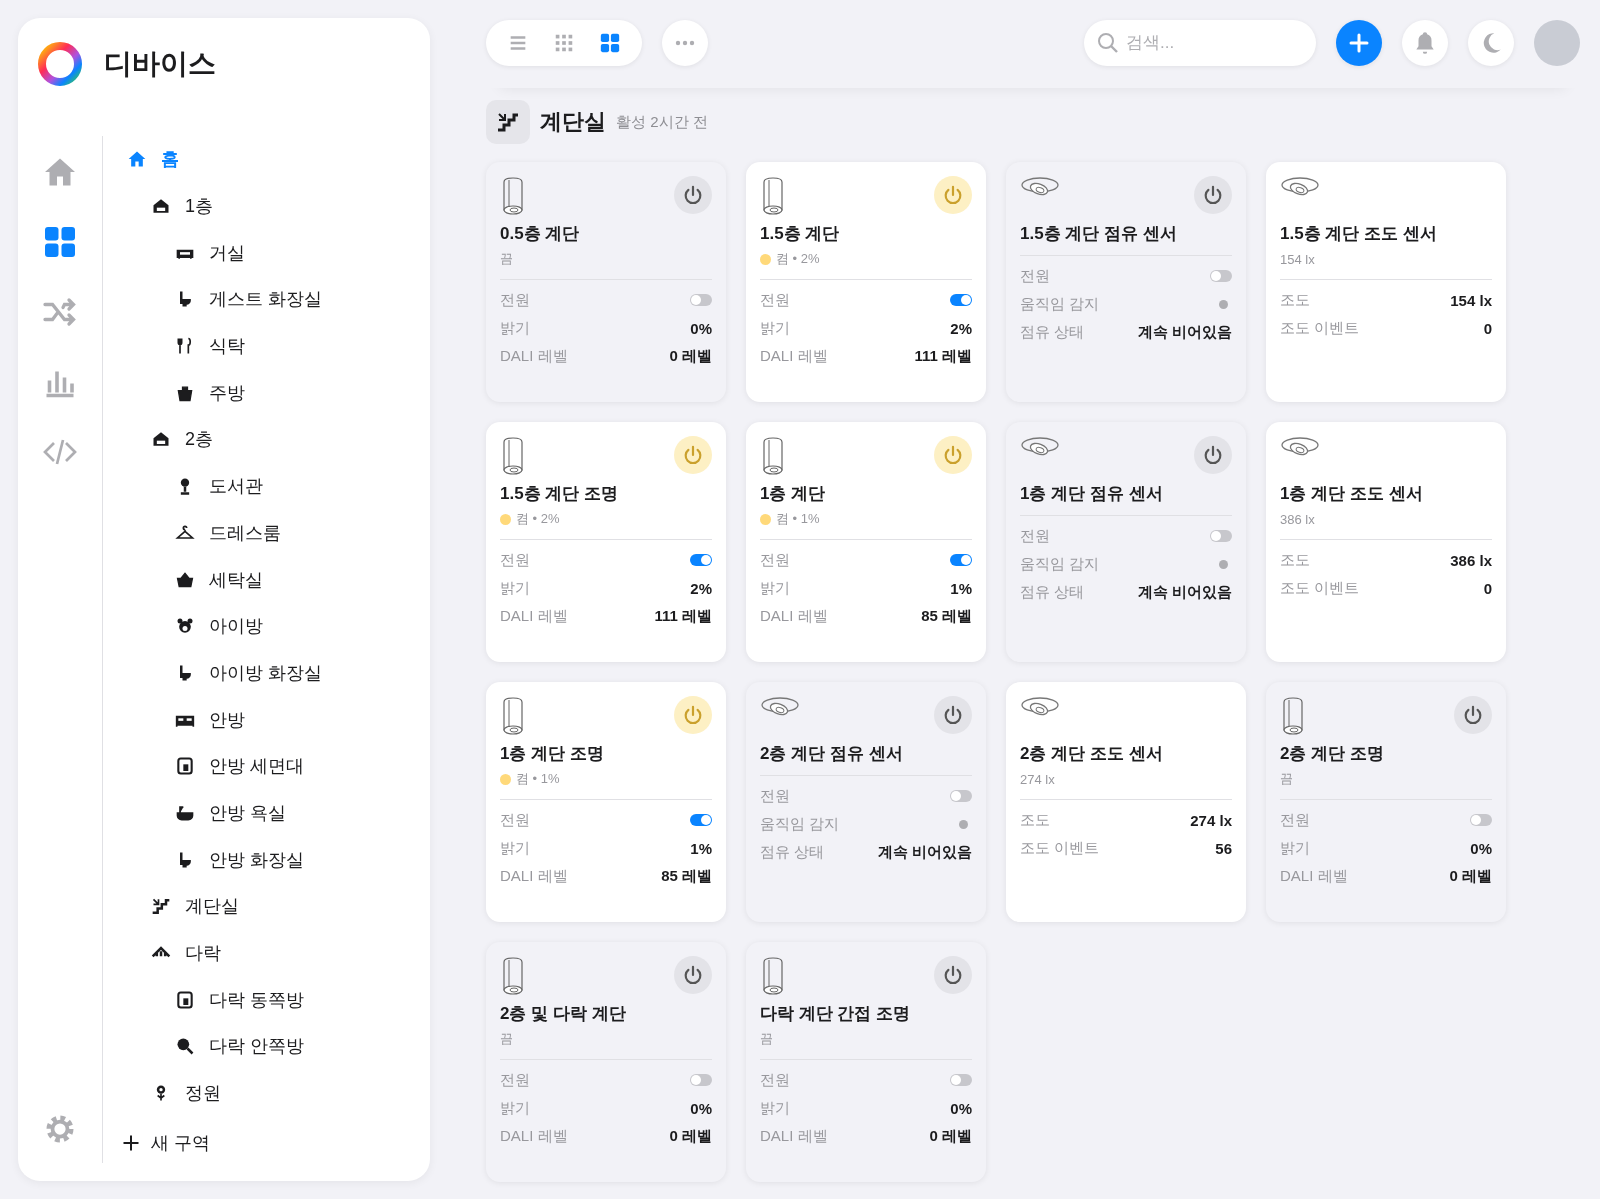  What do you see at coordinates (1126, 802) in the screenshot?
I see `device-card: 2층 계단 조도 센서 274 lx 조도 274 lx 조도 이벤트 56` at bounding box center [1126, 802].